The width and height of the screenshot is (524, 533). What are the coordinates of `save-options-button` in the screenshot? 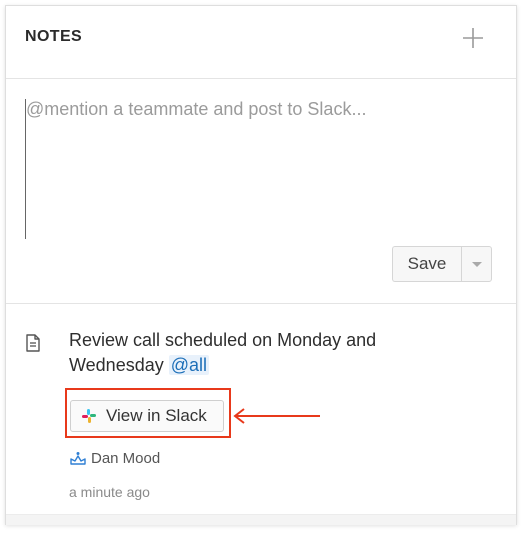 It's located at (476, 264).